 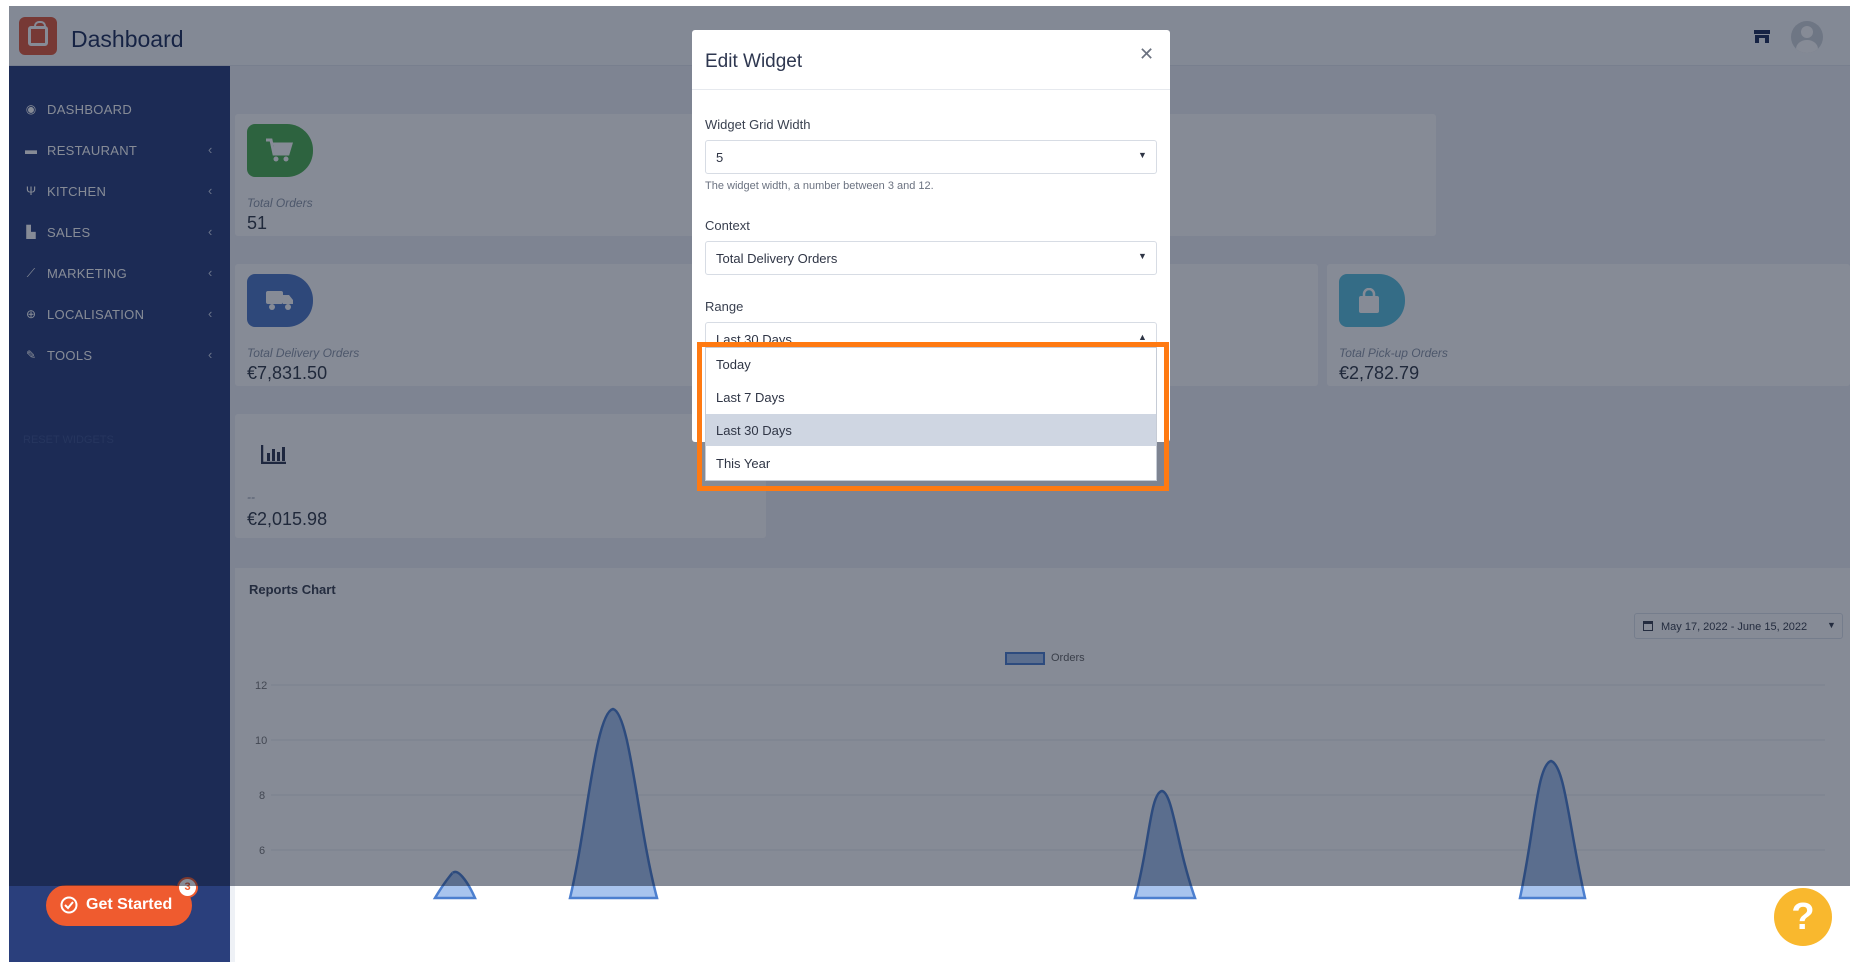 I want to click on close-icon: ✕, so click(x=1146, y=54).